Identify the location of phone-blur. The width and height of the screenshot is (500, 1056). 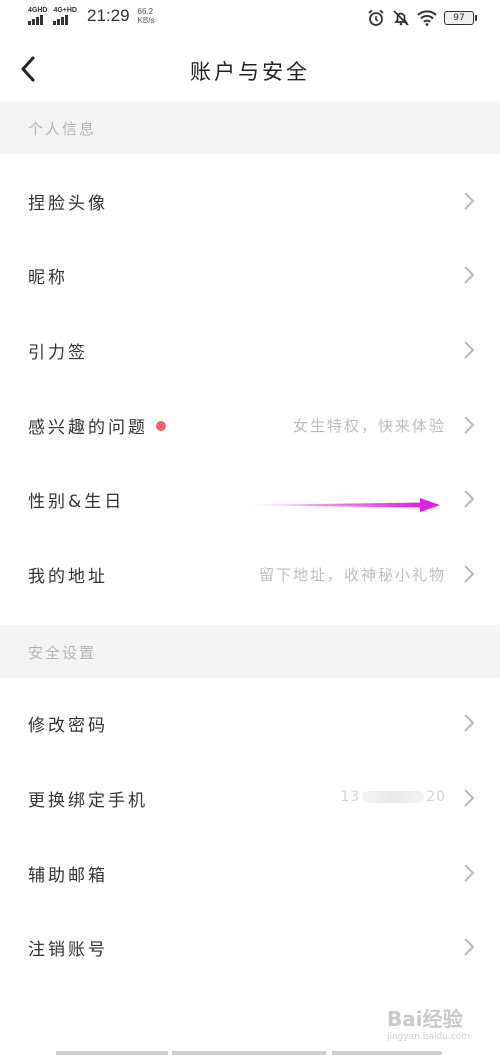
(393, 797).